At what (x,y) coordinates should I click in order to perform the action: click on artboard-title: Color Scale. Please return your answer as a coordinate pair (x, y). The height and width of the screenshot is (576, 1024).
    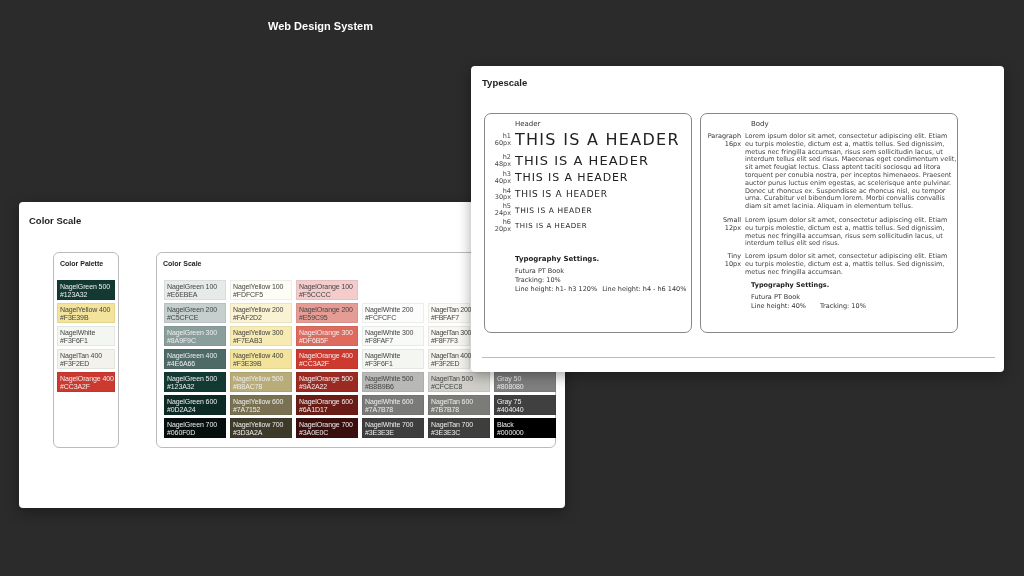
    Looking at the image, I should click on (55, 220).